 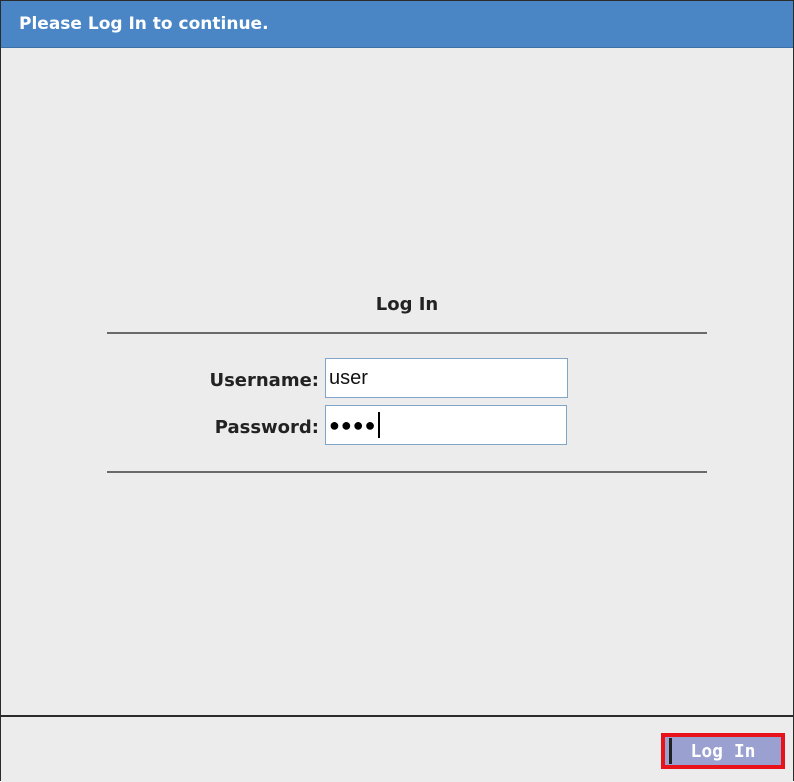 What do you see at coordinates (397, 24) in the screenshot?
I see `title-bar: Please Log In to continue.` at bounding box center [397, 24].